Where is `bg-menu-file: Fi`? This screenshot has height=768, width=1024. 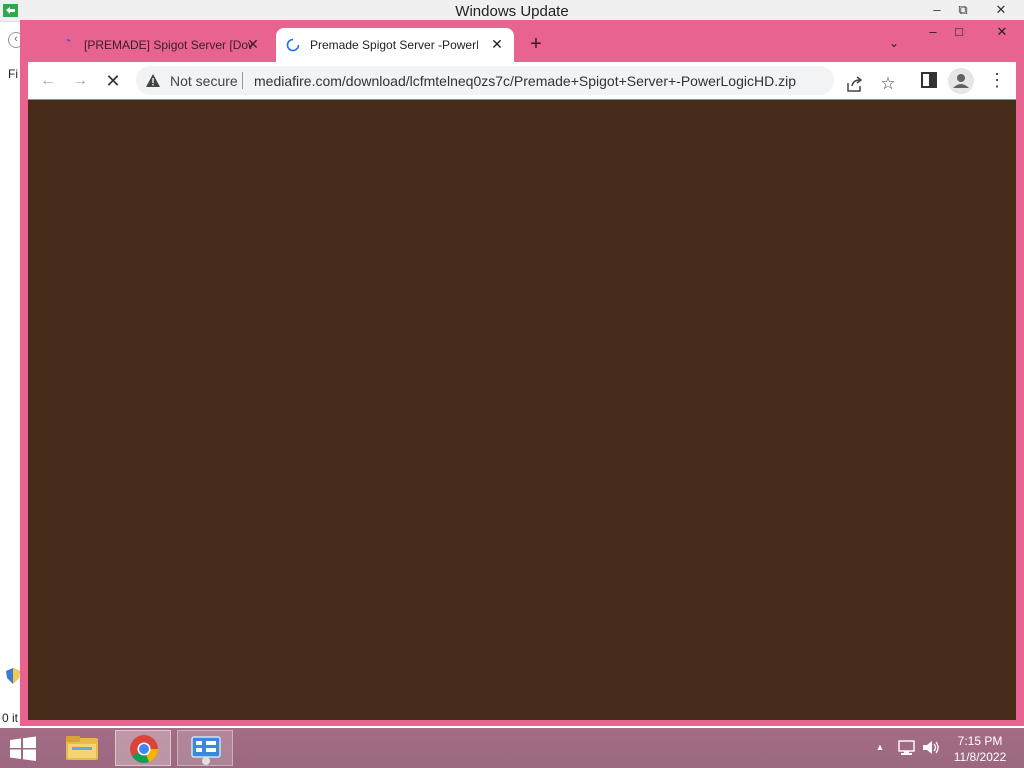 bg-menu-file: Fi is located at coordinates (13, 74).